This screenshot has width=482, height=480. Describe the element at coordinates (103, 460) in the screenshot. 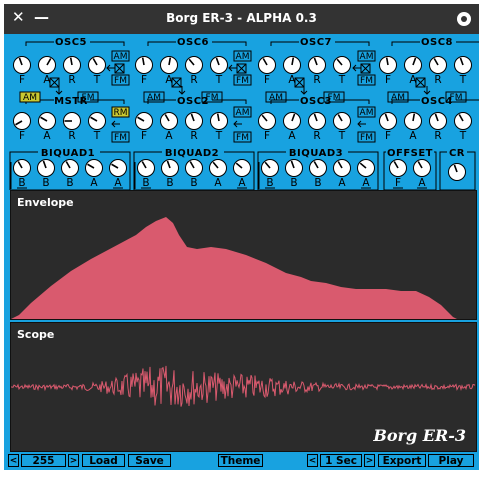

I see `load-button: Load` at that location.